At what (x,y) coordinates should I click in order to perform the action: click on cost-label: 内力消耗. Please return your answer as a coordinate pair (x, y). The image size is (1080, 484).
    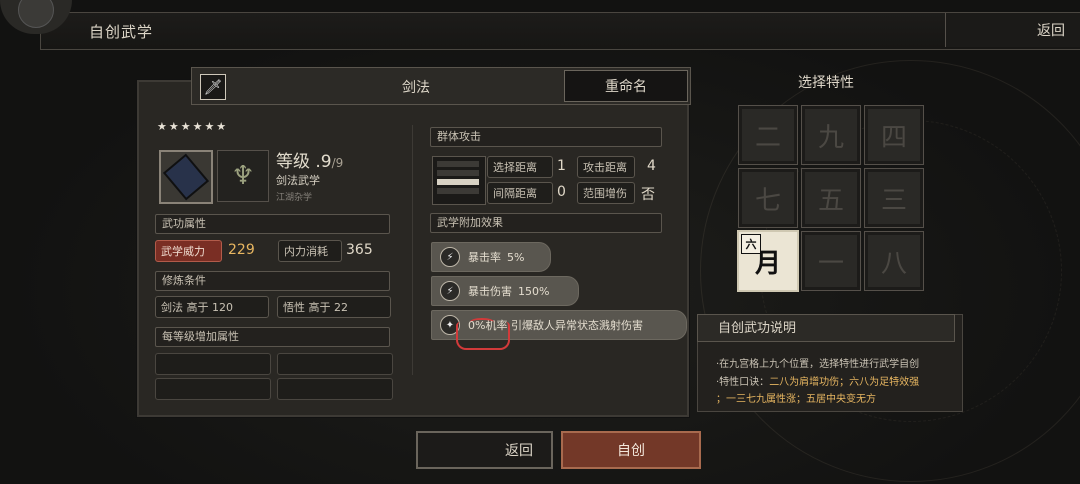
    Looking at the image, I should click on (310, 251).